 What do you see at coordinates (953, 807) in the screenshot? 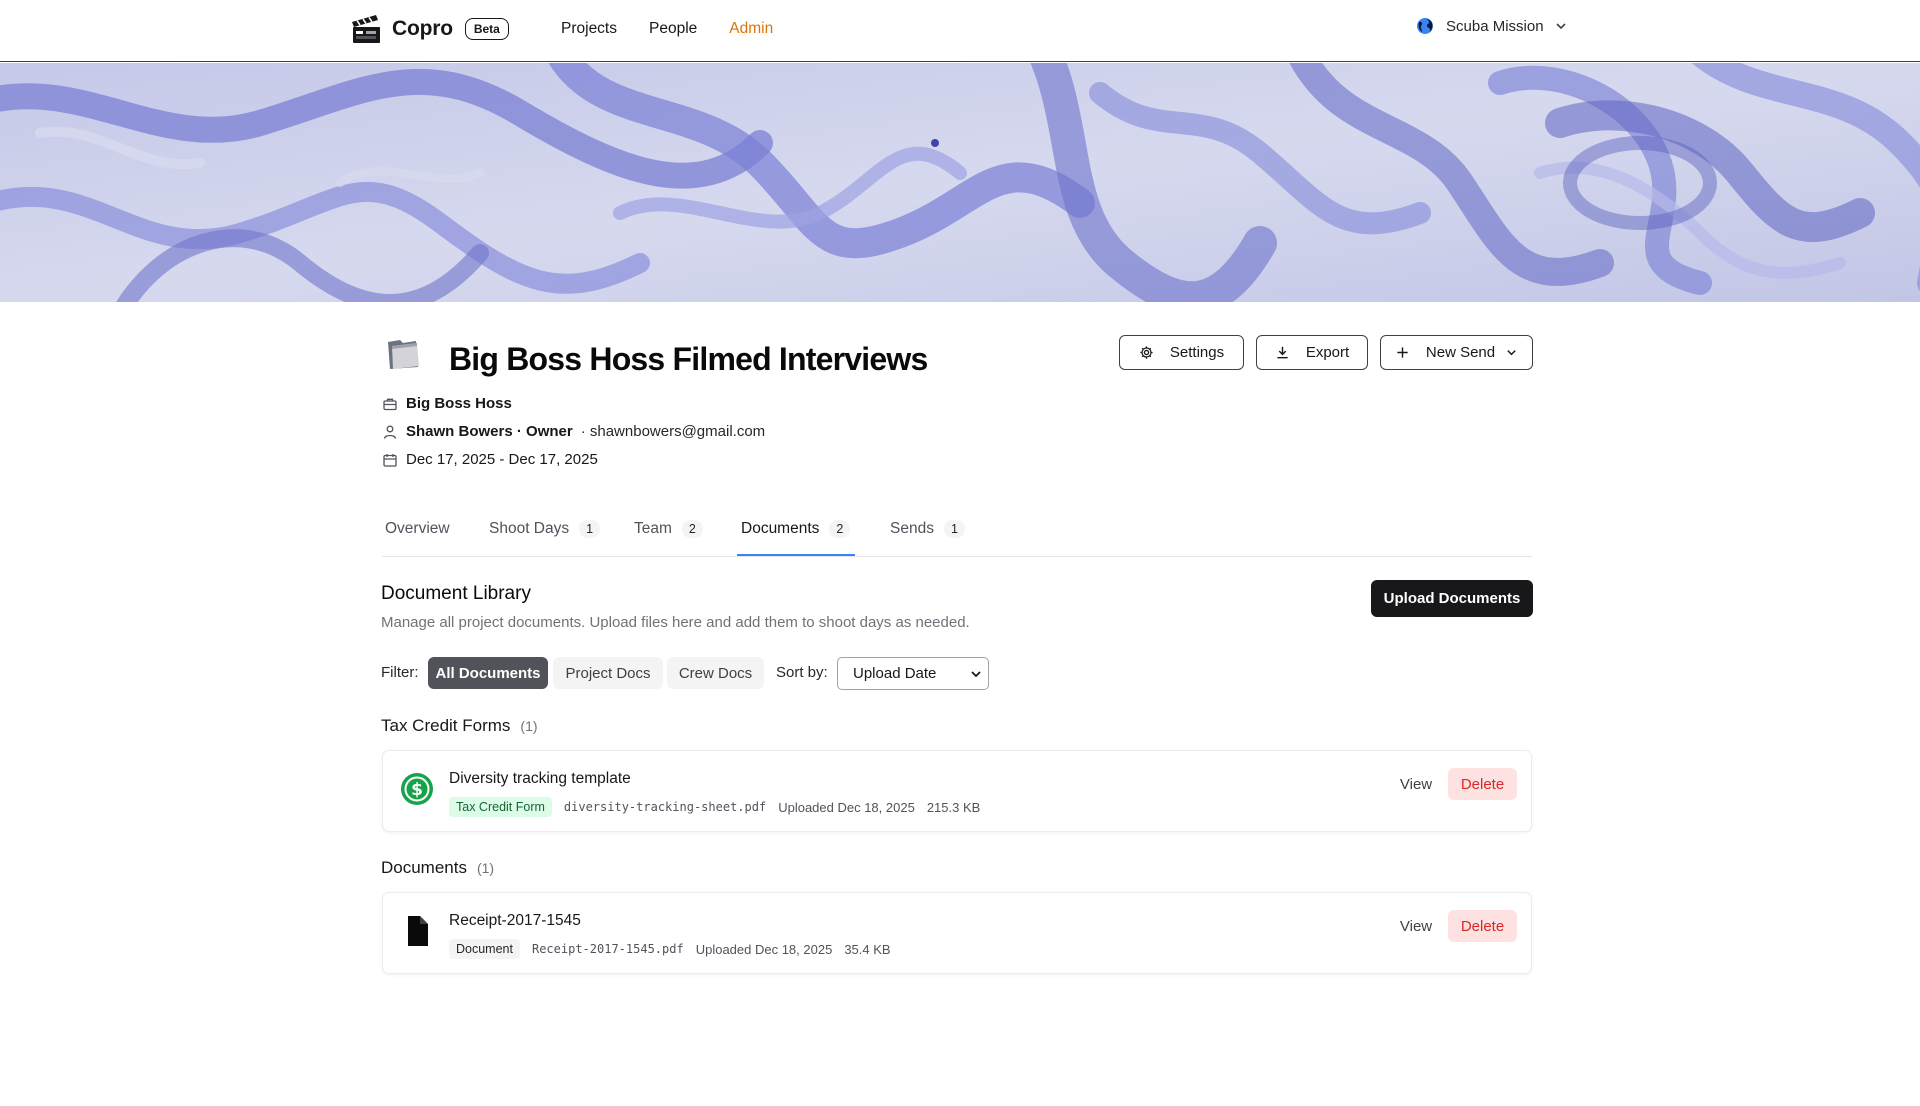
I see `document-size: 215.3 KB` at bounding box center [953, 807].